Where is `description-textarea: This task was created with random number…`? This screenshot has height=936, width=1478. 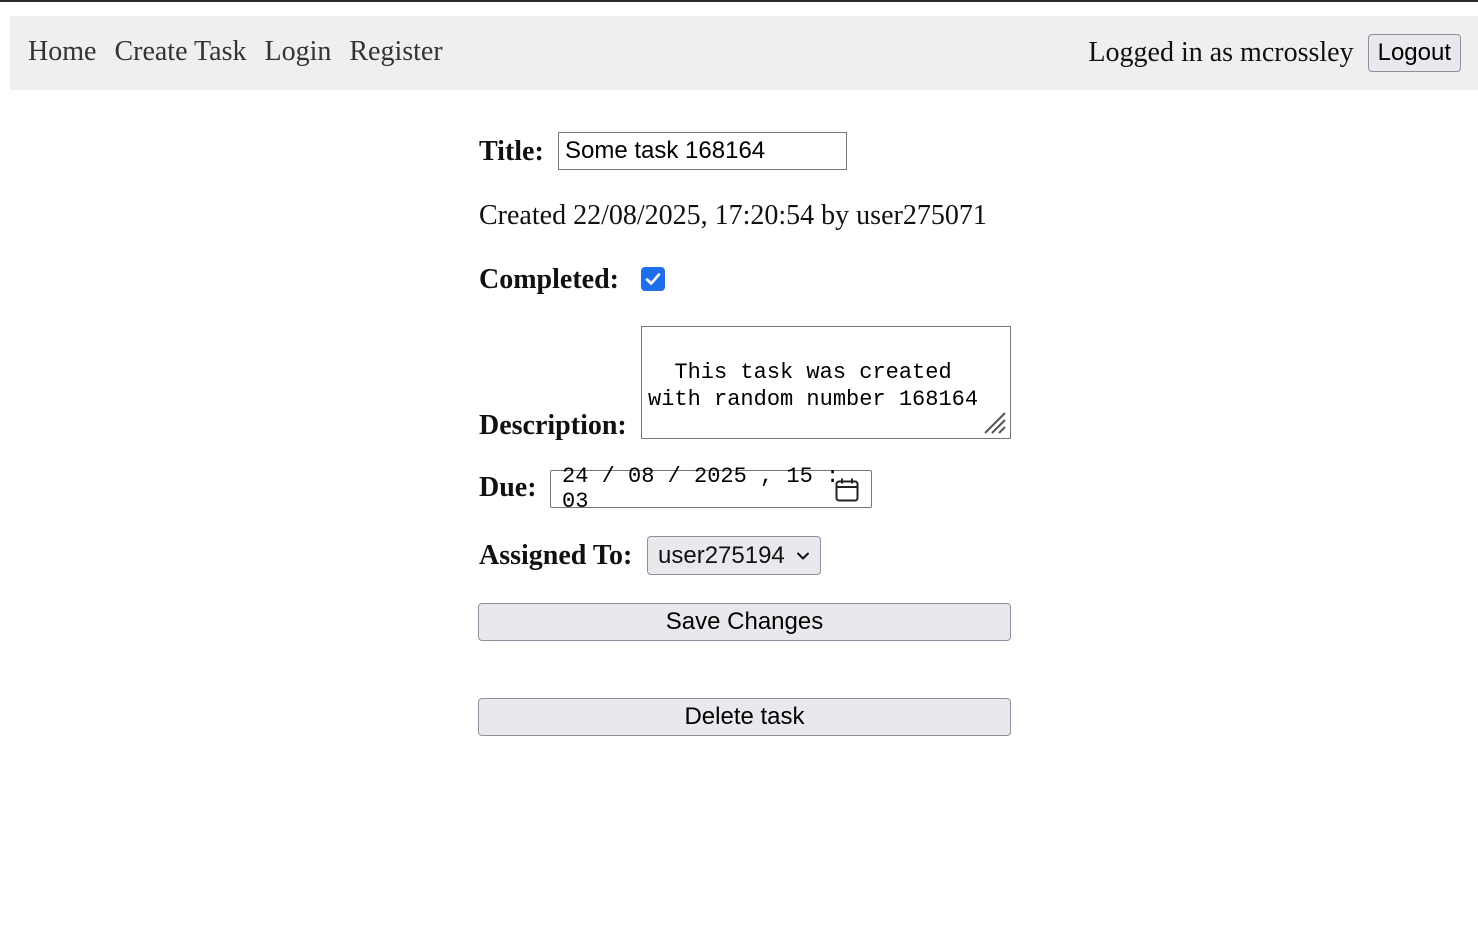
description-textarea: This task was created with random number… is located at coordinates (826, 382).